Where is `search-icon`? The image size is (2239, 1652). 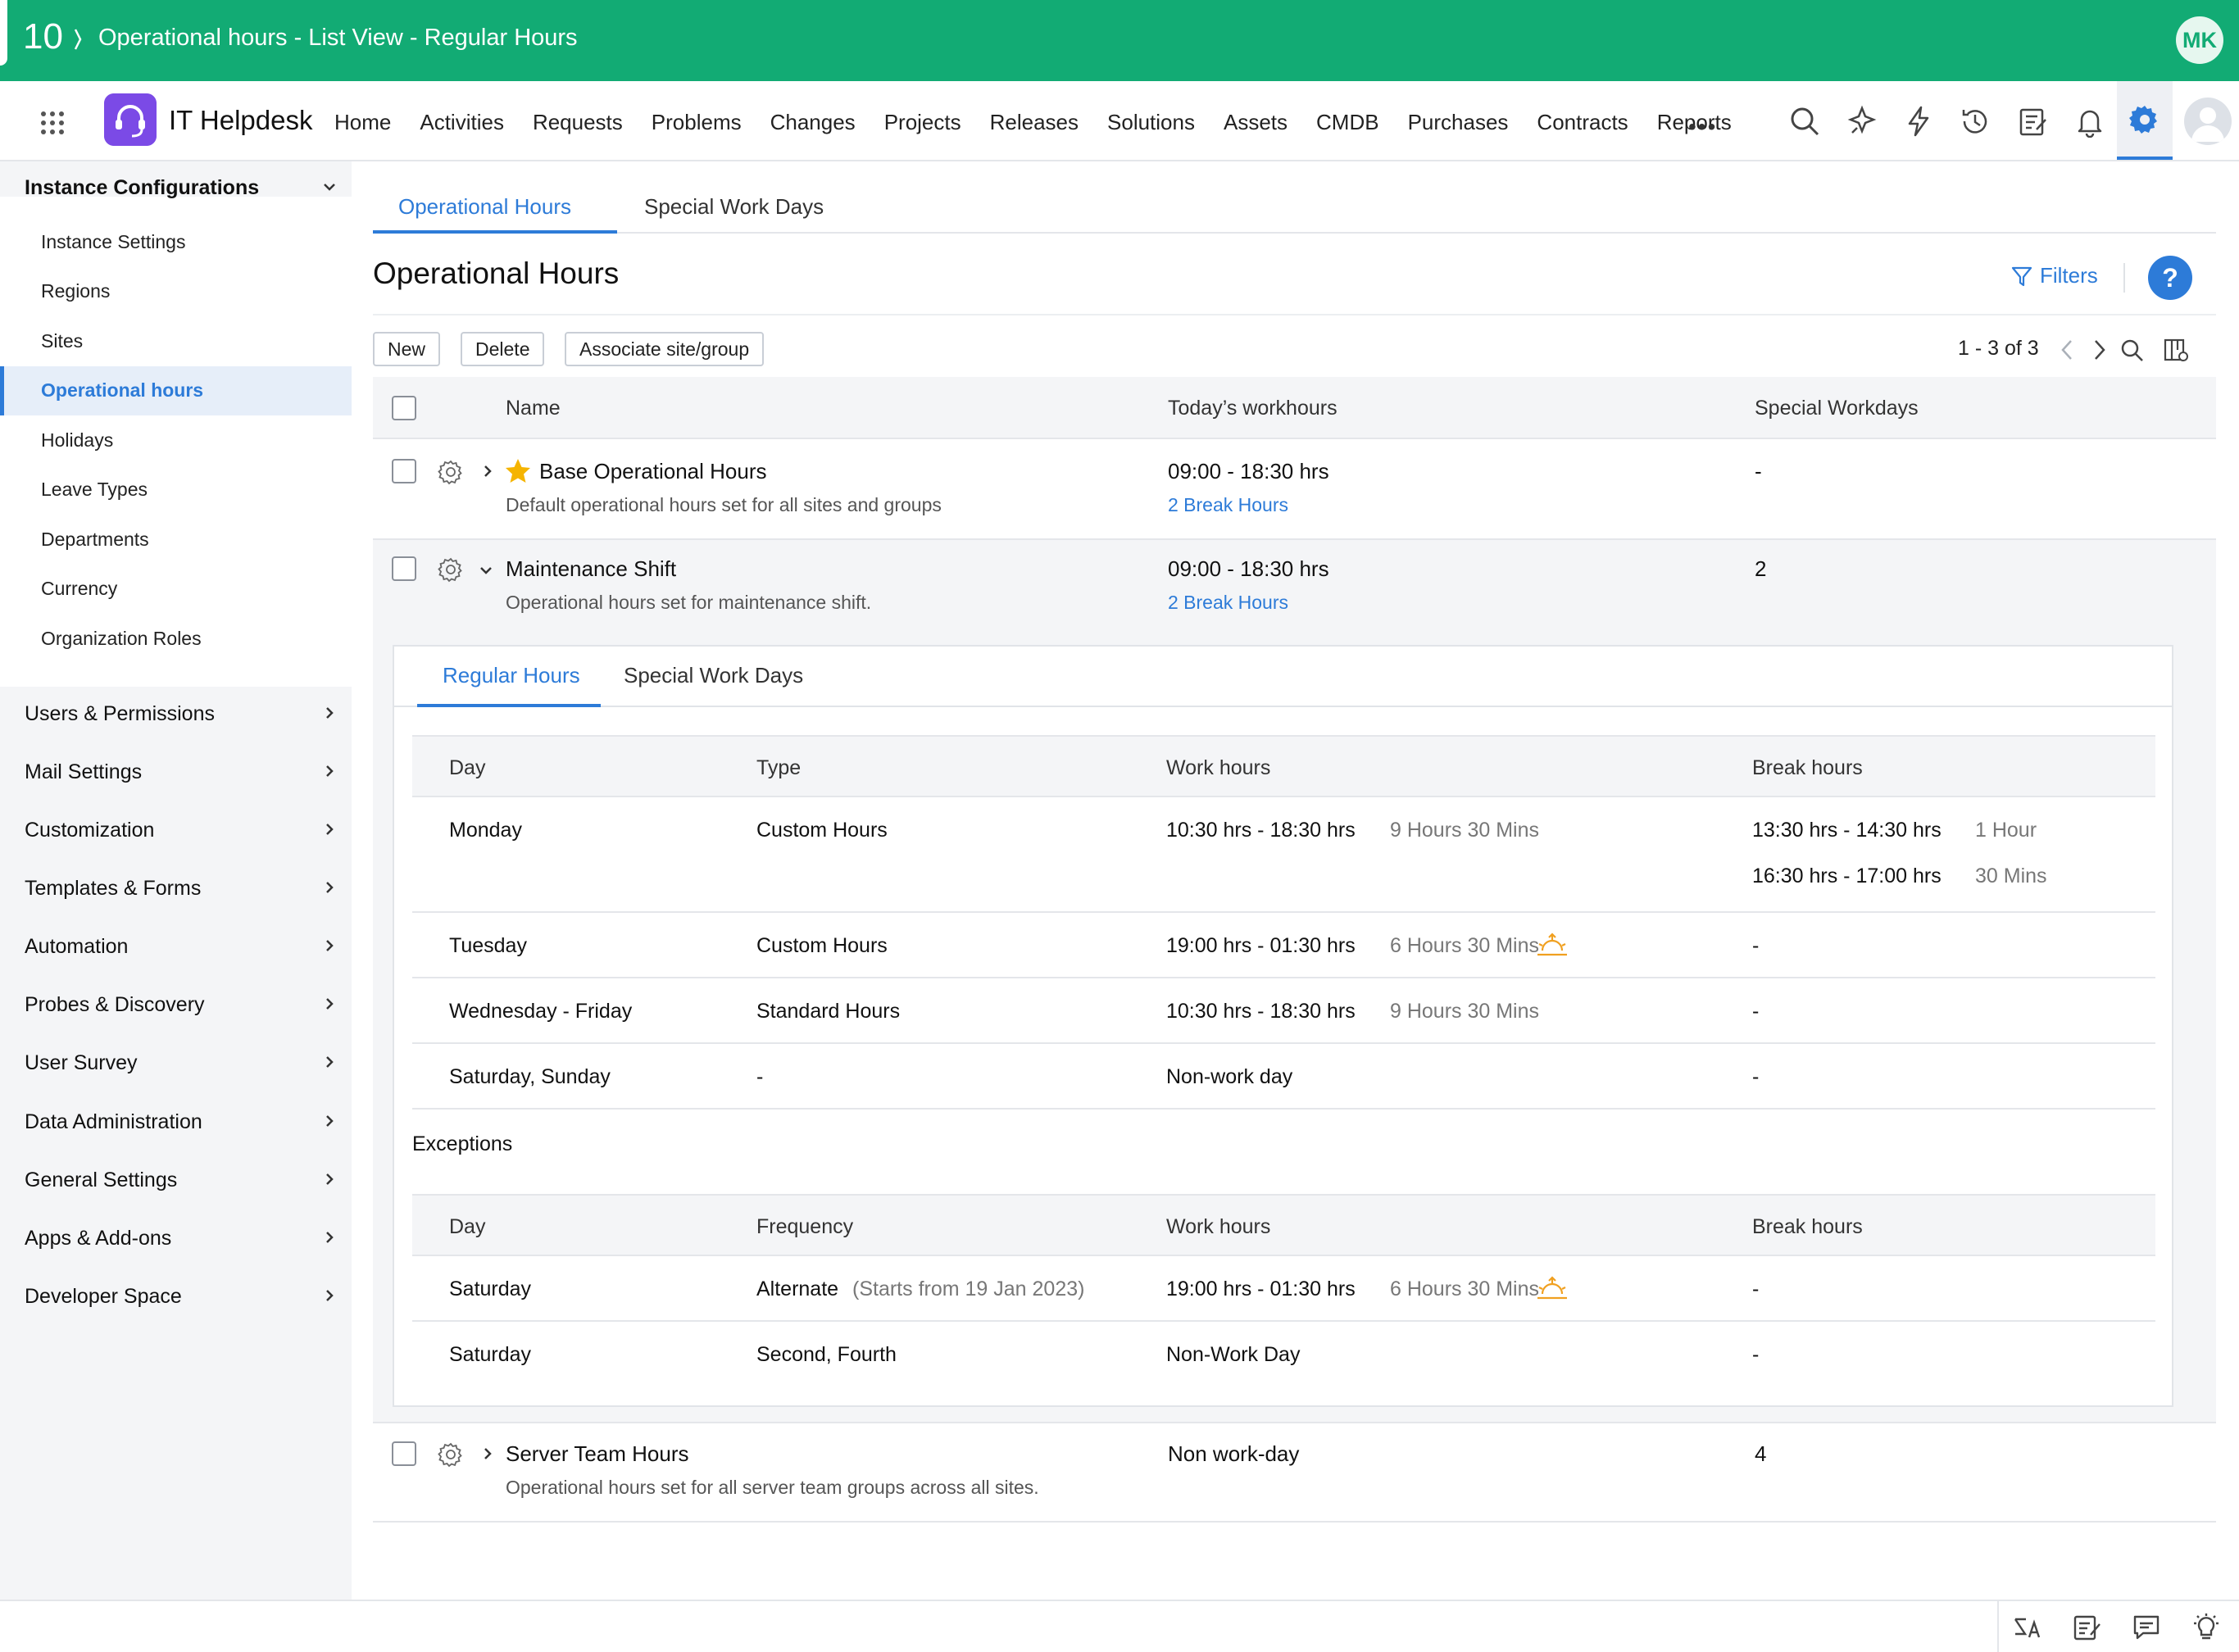 search-icon is located at coordinates (1804, 122).